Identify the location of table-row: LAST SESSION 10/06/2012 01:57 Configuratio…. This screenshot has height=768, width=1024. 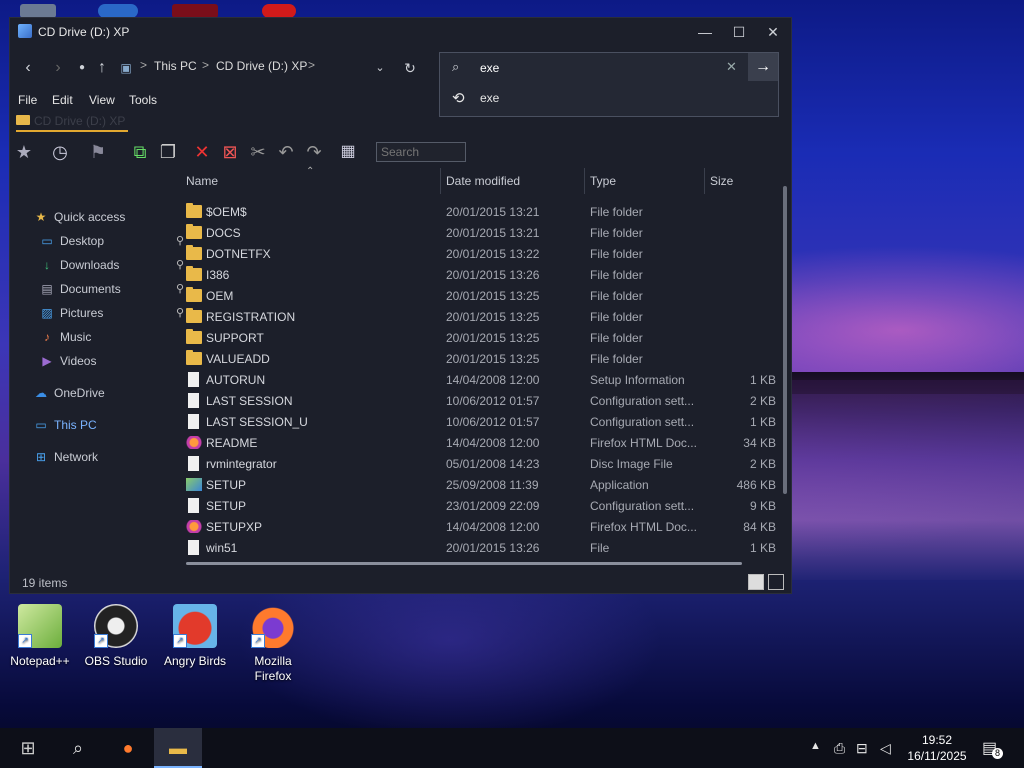
(482, 401).